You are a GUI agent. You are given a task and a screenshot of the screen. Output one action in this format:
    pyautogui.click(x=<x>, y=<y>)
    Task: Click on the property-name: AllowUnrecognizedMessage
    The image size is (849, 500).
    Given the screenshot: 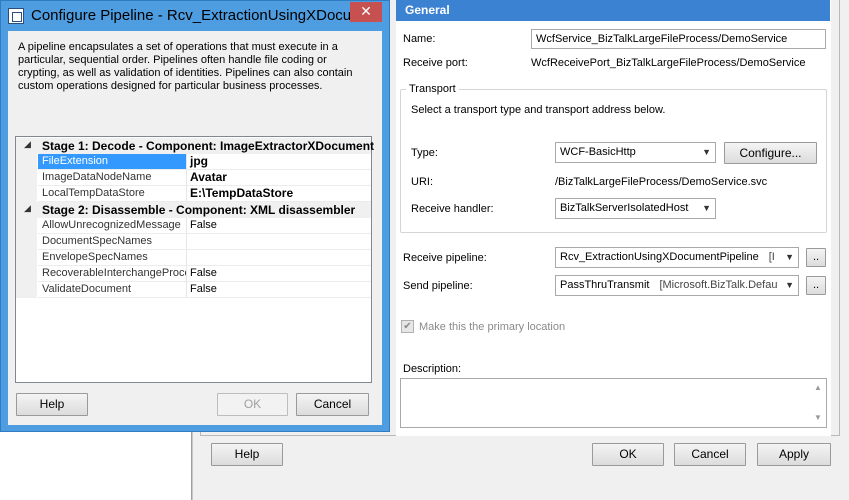 What is the action you would take?
    pyautogui.click(x=112, y=226)
    